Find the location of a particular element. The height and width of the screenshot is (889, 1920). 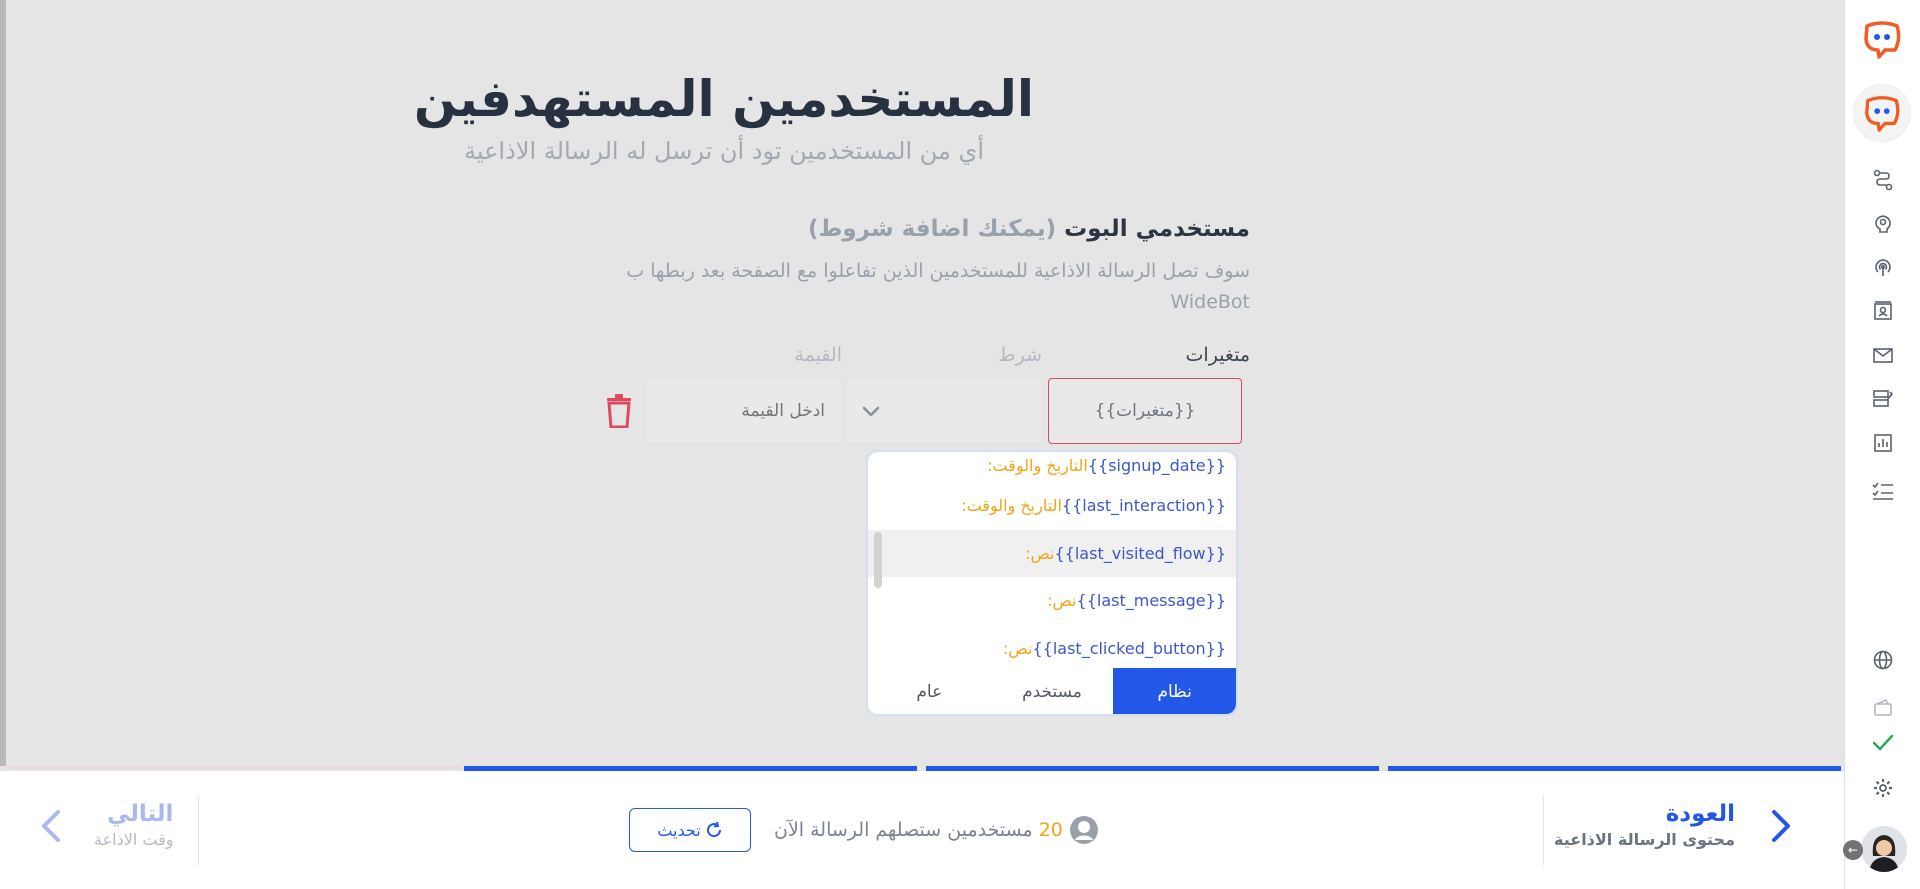

back-button: العودة محتوى الرسالة الاذاعية is located at coordinates (1644, 825).